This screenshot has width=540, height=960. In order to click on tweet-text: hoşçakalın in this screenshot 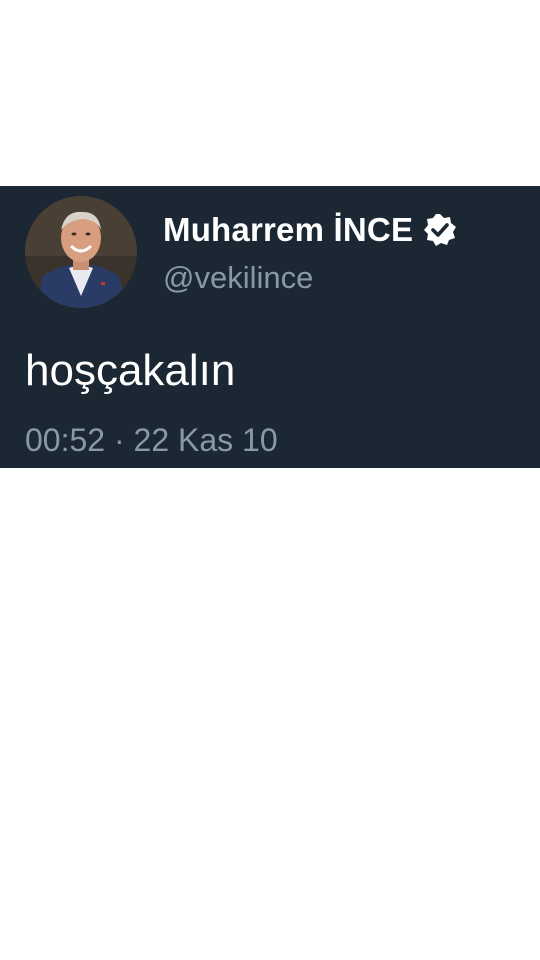, I will do `click(130, 370)`.